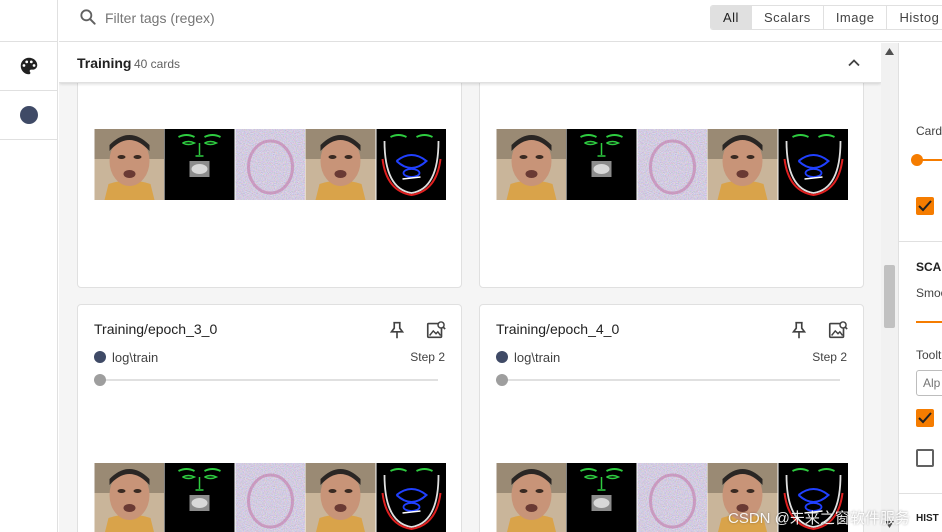  I want to click on tooltip-sorting-select: Alp, so click(929, 383).